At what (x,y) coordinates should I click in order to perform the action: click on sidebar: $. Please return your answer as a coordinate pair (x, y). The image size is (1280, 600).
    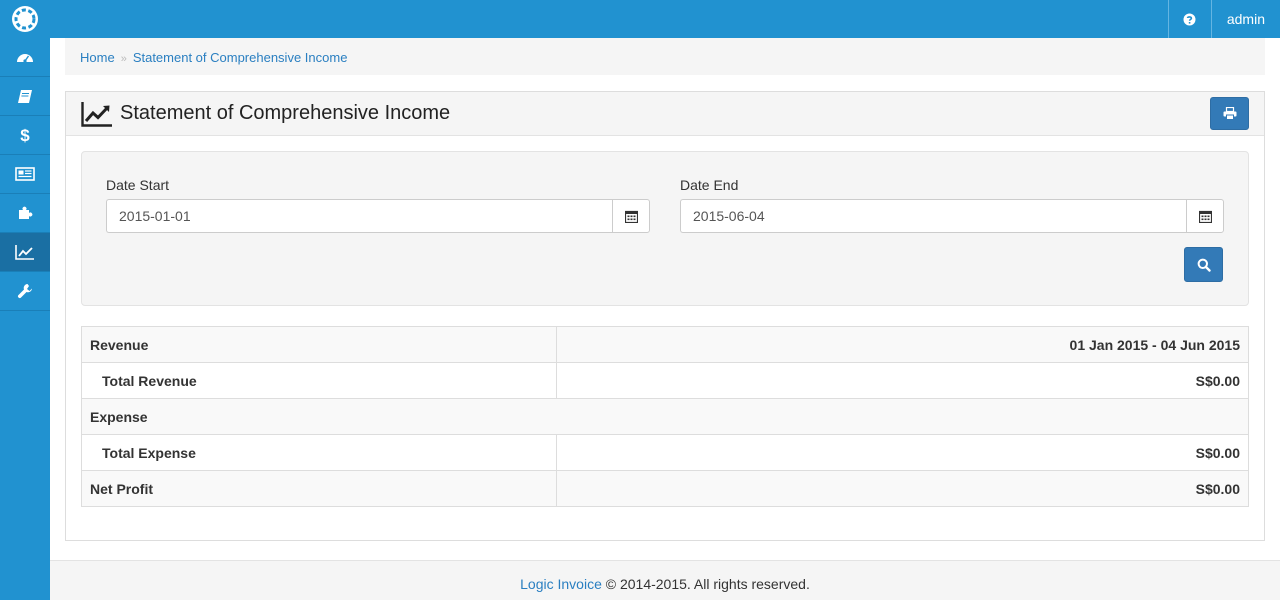
    Looking at the image, I should click on (25, 319).